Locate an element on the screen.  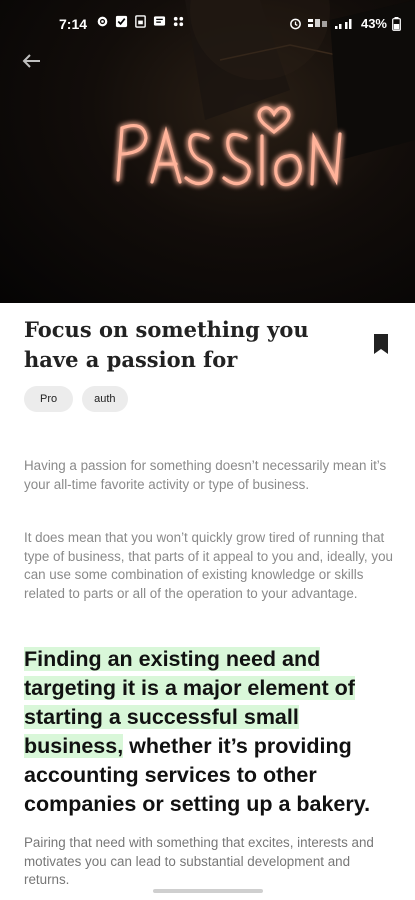
status-time: 7:14 is located at coordinates (73, 24).